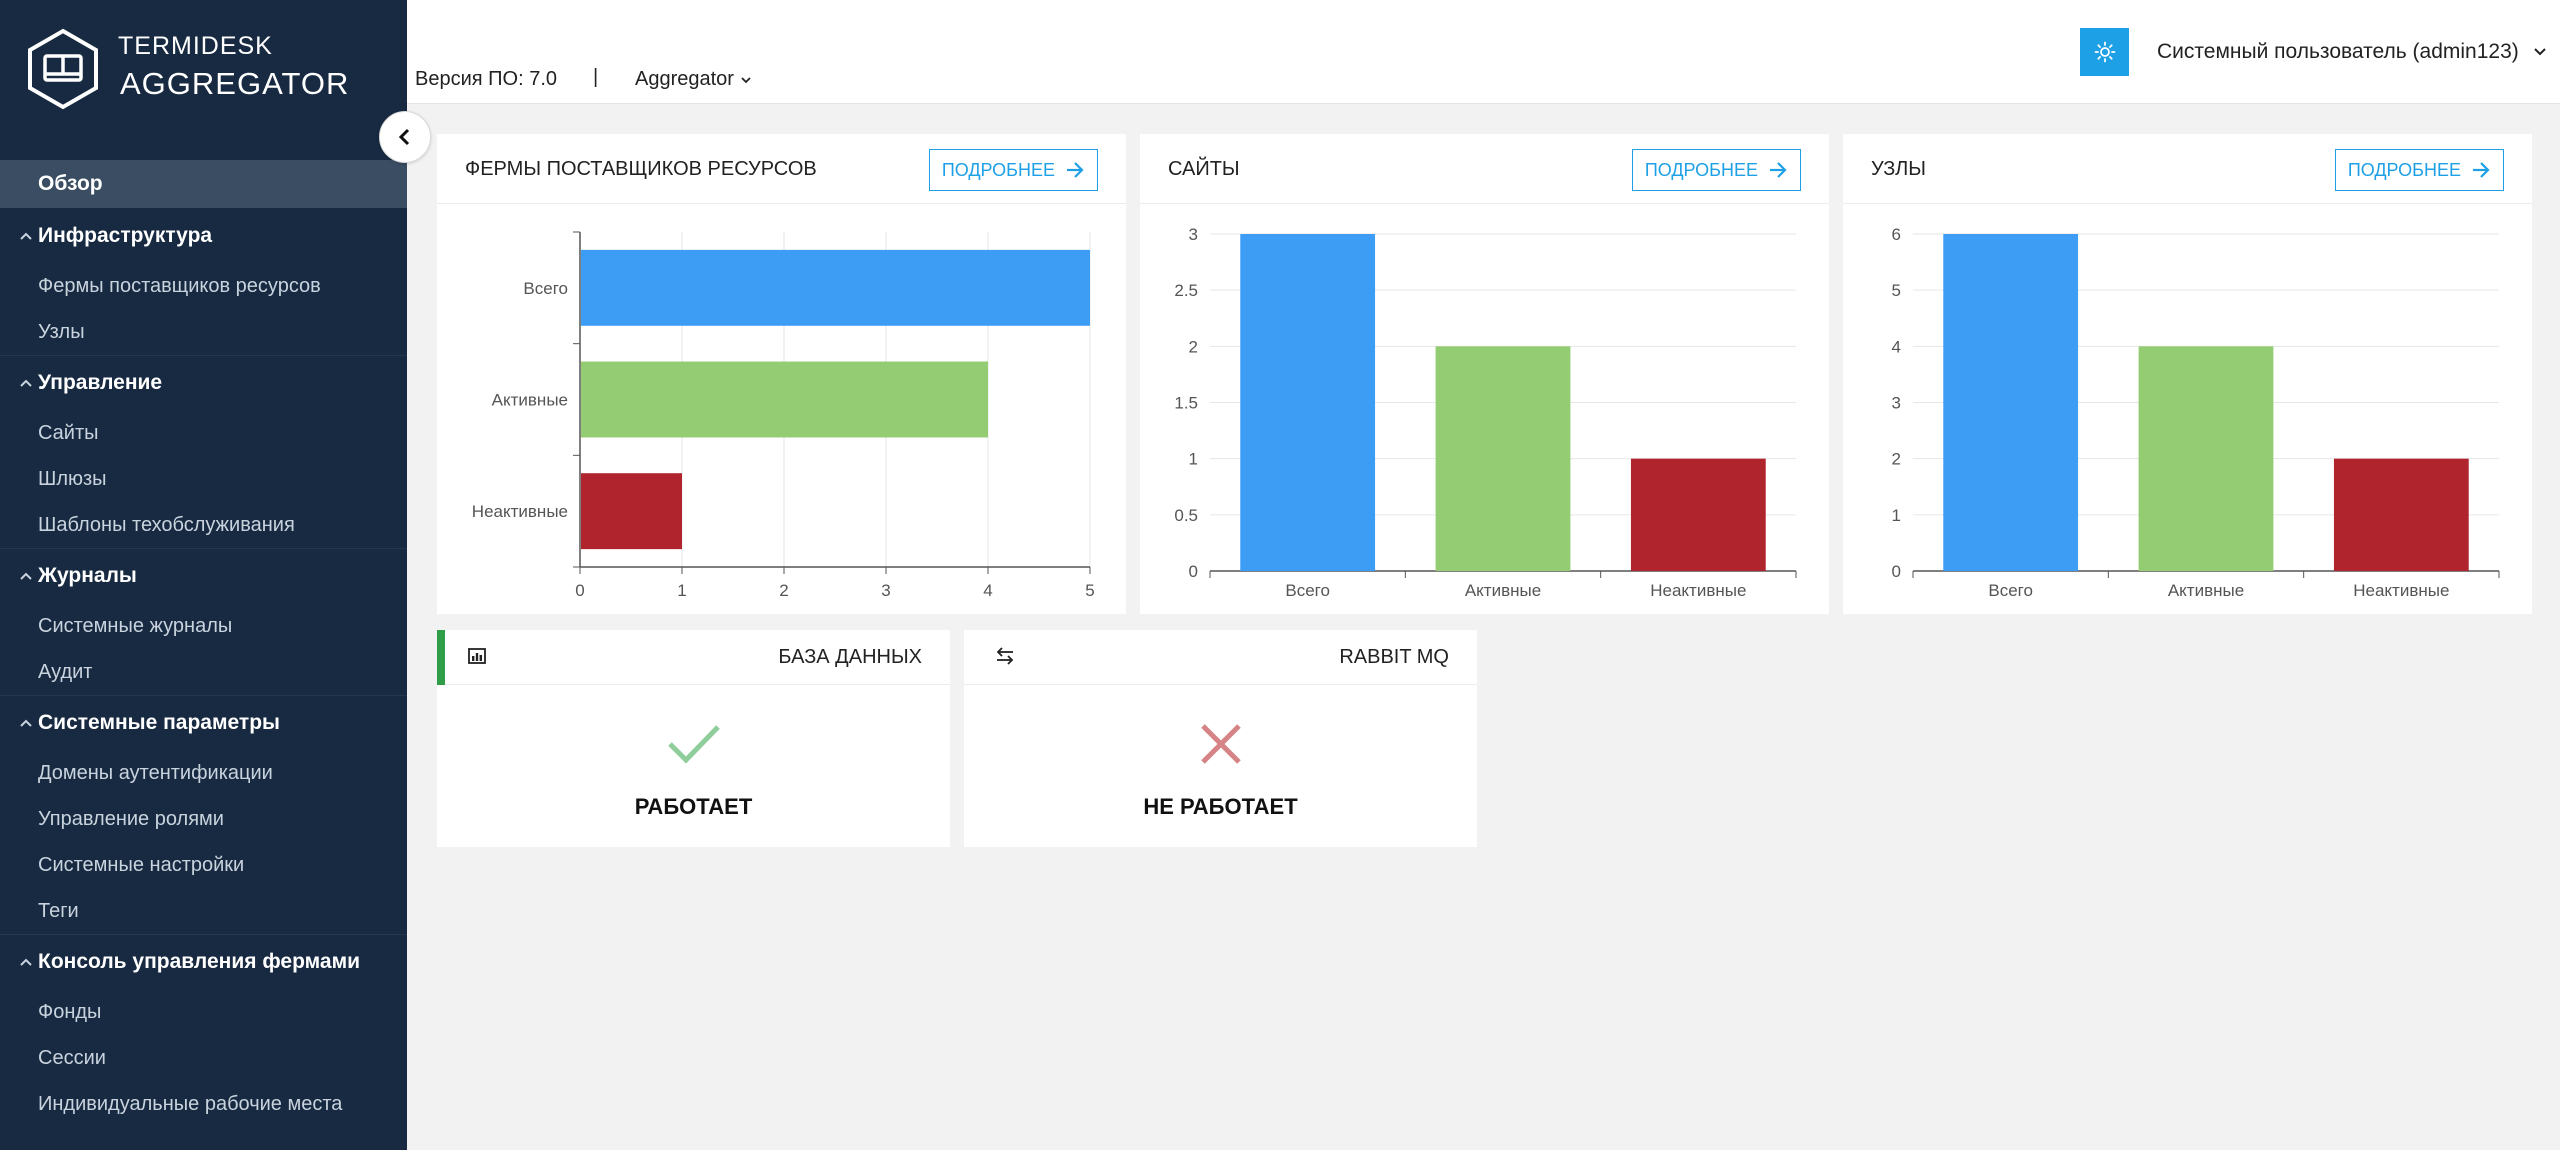 This screenshot has height=1150, width=2560. Describe the element at coordinates (203, 433) in the screenshot. I see `sidebar-item-sites: Сайты` at that location.